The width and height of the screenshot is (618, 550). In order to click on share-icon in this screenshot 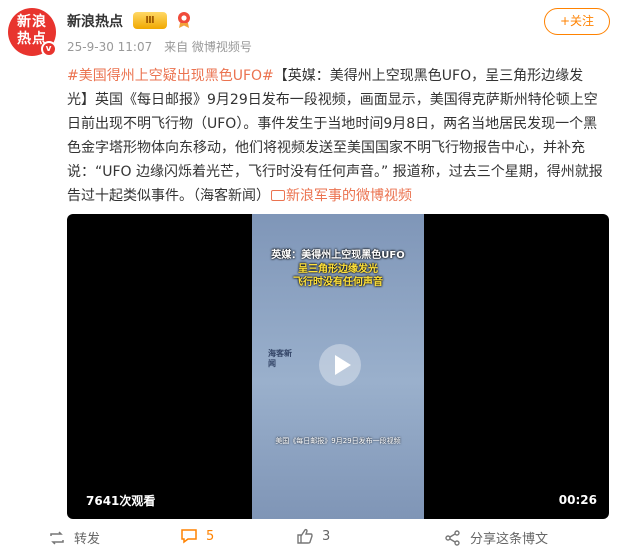, I will do `click(452, 537)`.